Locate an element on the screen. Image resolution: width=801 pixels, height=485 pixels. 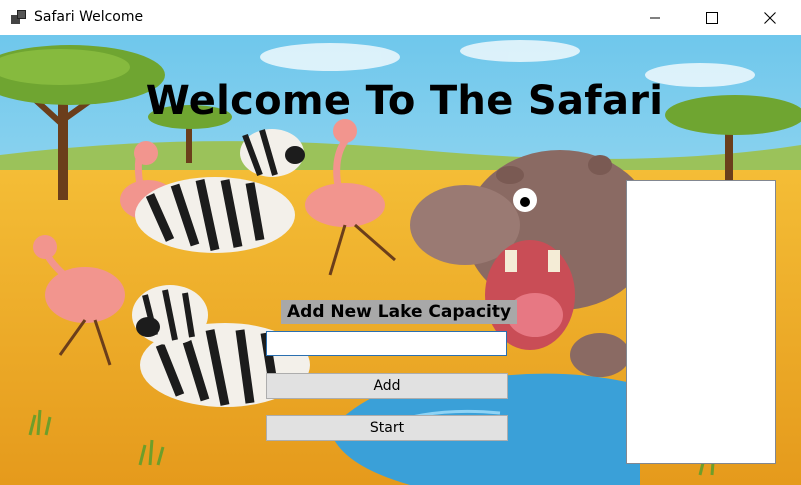
close-icon is located at coordinates (770, 17).